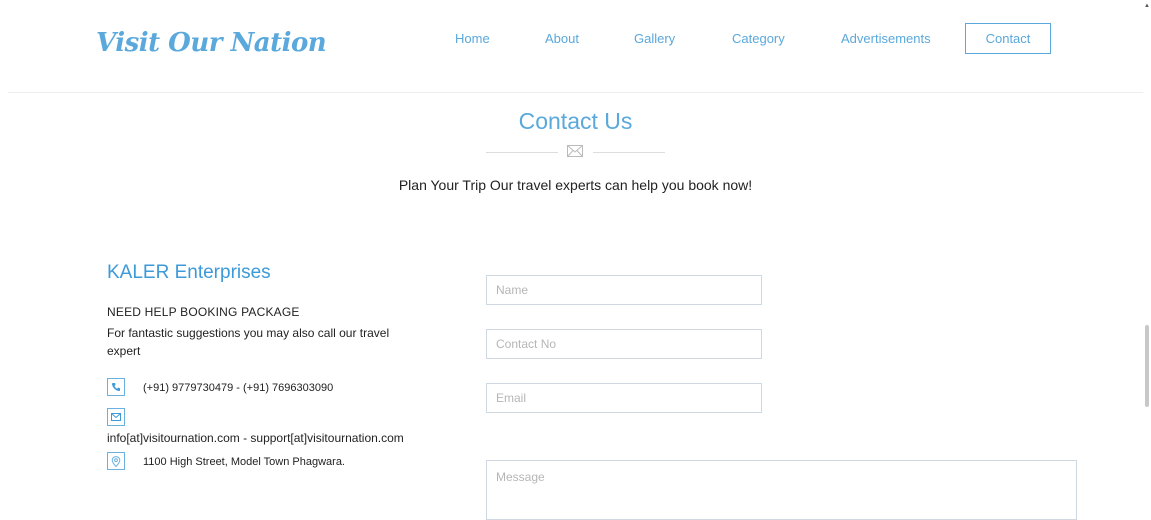  What do you see at coordinates (189, 272) in the screenshot?
I see `company-name: KALER Enterprises` at bounding box center [189, 272].